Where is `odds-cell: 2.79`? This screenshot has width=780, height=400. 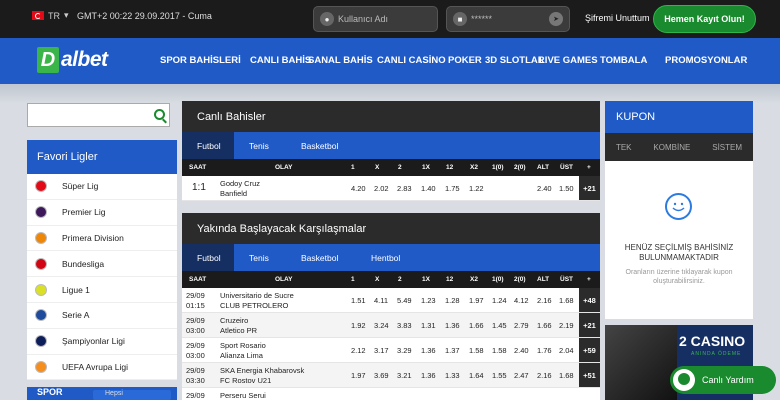
odds-cell: 2.79 is located at coordinates (521, 325).